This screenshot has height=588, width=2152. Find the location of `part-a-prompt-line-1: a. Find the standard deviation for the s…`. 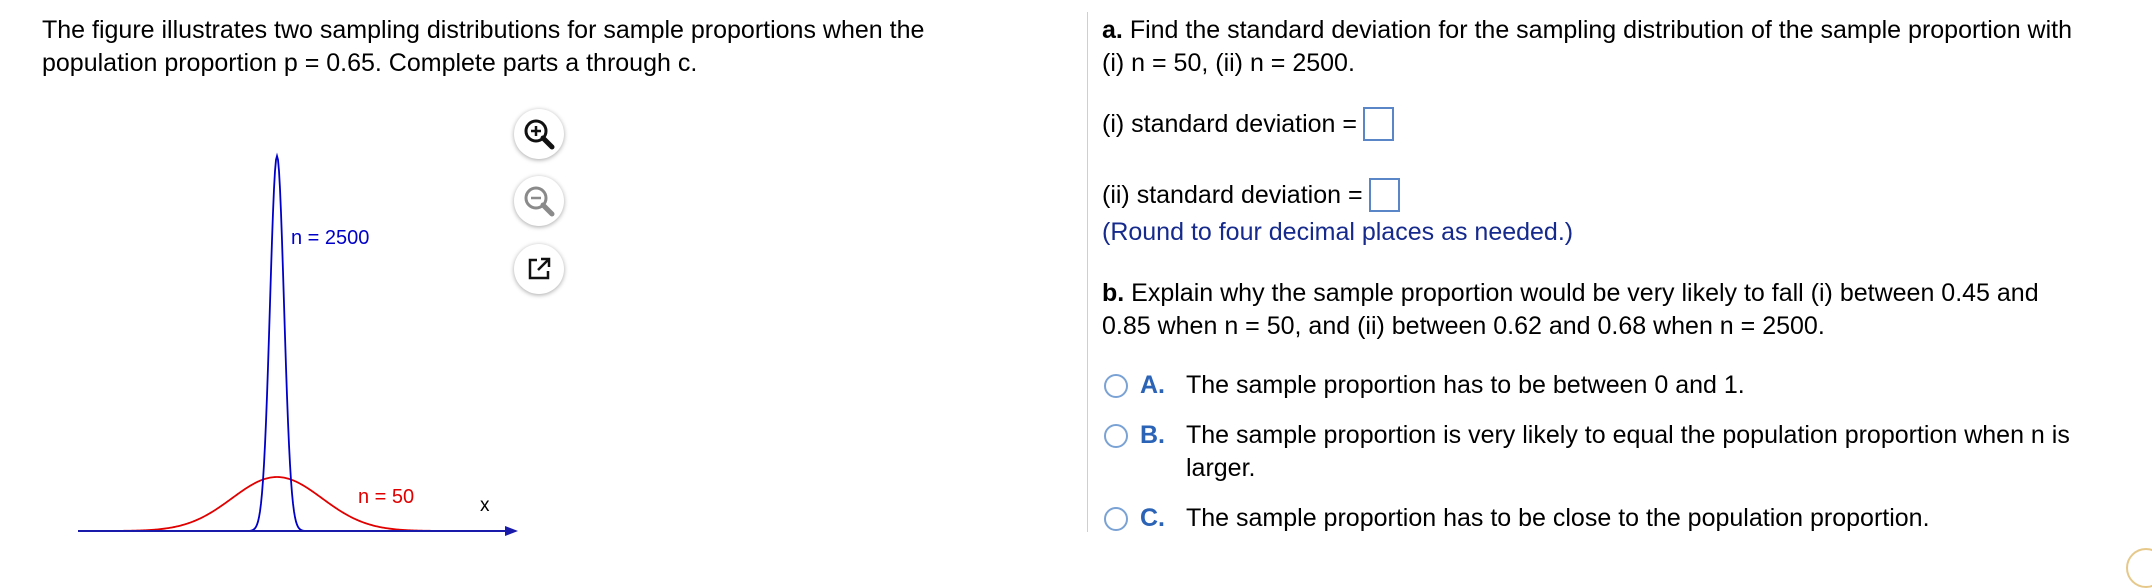

part-a-prompt-line-1: a. Find the standard deviation for the s… is located at coordinates (1622, 30).